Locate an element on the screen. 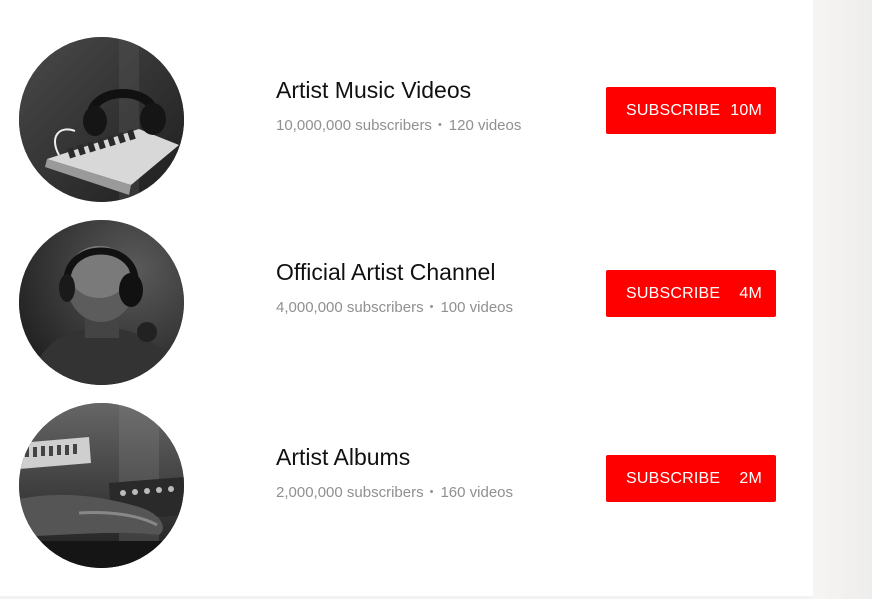  subscribe-button: SUBSCRIBE 2M is located at coordinates (691, 478).